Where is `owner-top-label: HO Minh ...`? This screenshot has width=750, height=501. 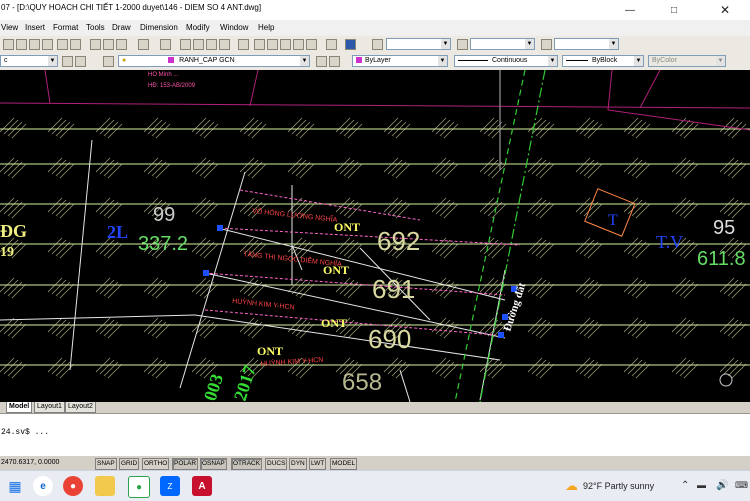 owner-top-label: HO Minh ... is located at coordinates (163, 75).